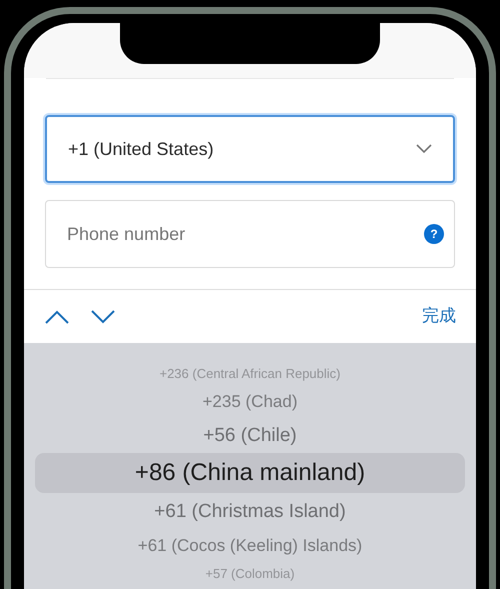 The width and height of the screenshot is (500, 589). What do you see at coordinates (250, 473) in the screenshot?
I see `picker-option: +86 (China mainland)` at bounding box center [250, 473].